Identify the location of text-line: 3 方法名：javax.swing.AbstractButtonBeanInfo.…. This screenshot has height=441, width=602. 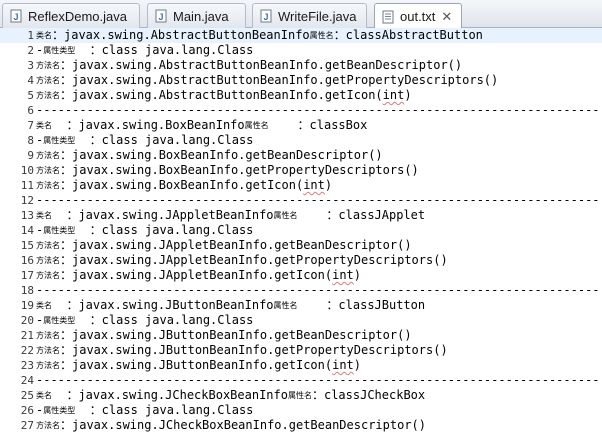
(301, 65).